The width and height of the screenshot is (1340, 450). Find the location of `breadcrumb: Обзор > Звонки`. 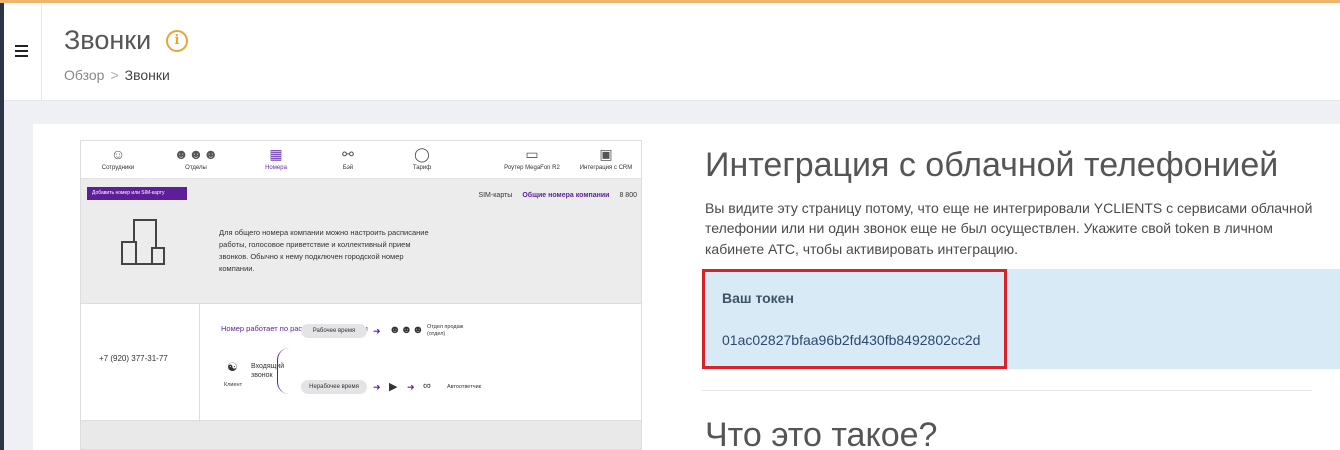

breadcrumb: Обзор > Звонки is located at coordinates (117, 75).